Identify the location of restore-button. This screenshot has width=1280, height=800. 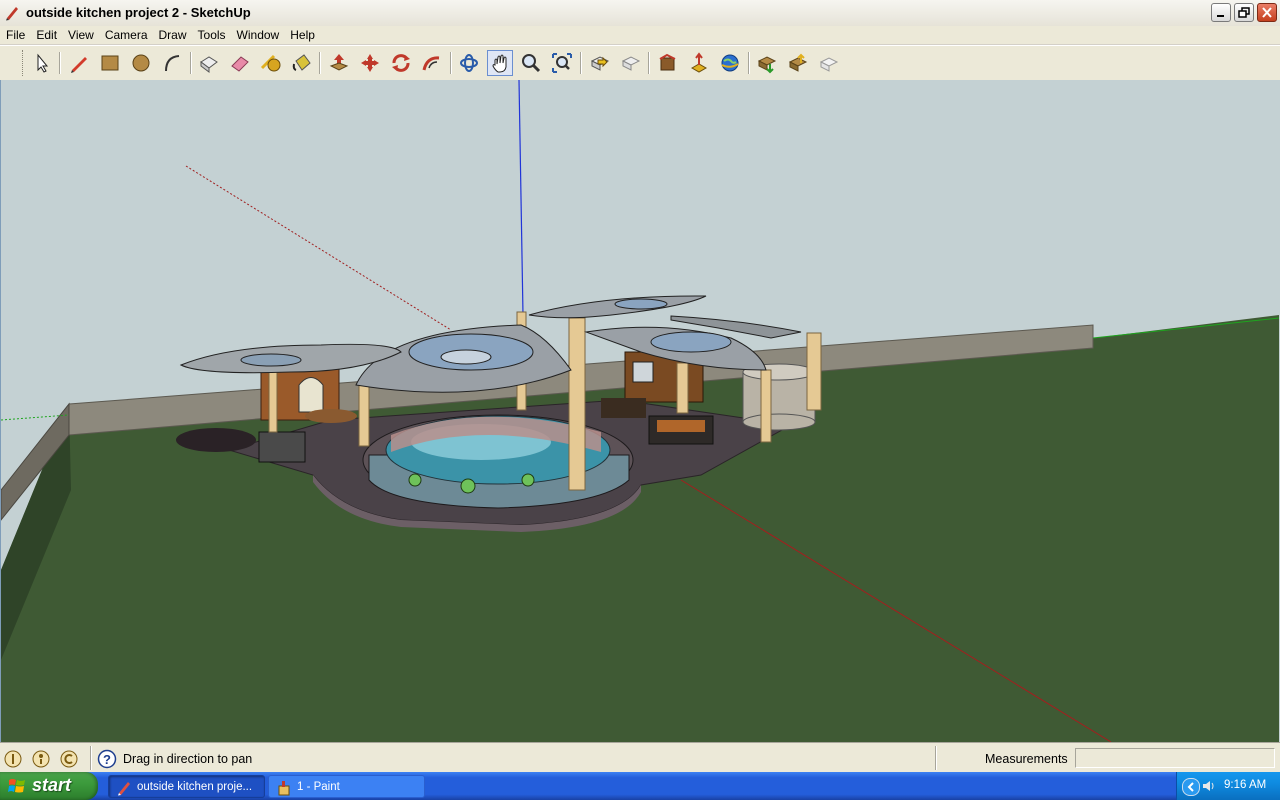
(1244, 12).